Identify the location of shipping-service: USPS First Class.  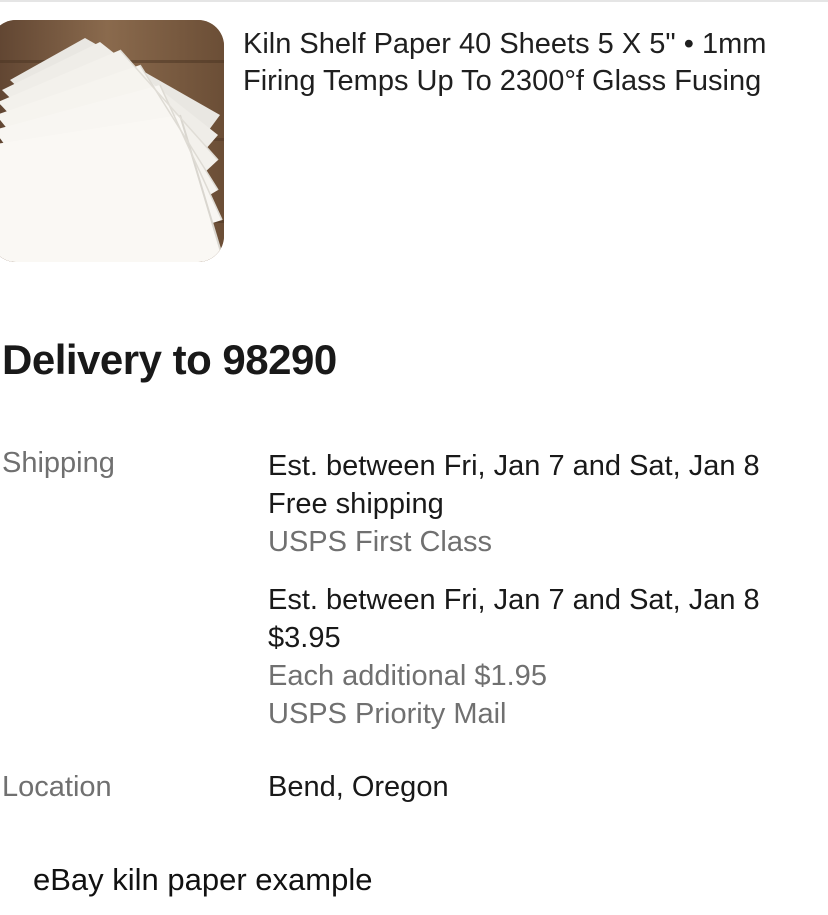
(380, 542).